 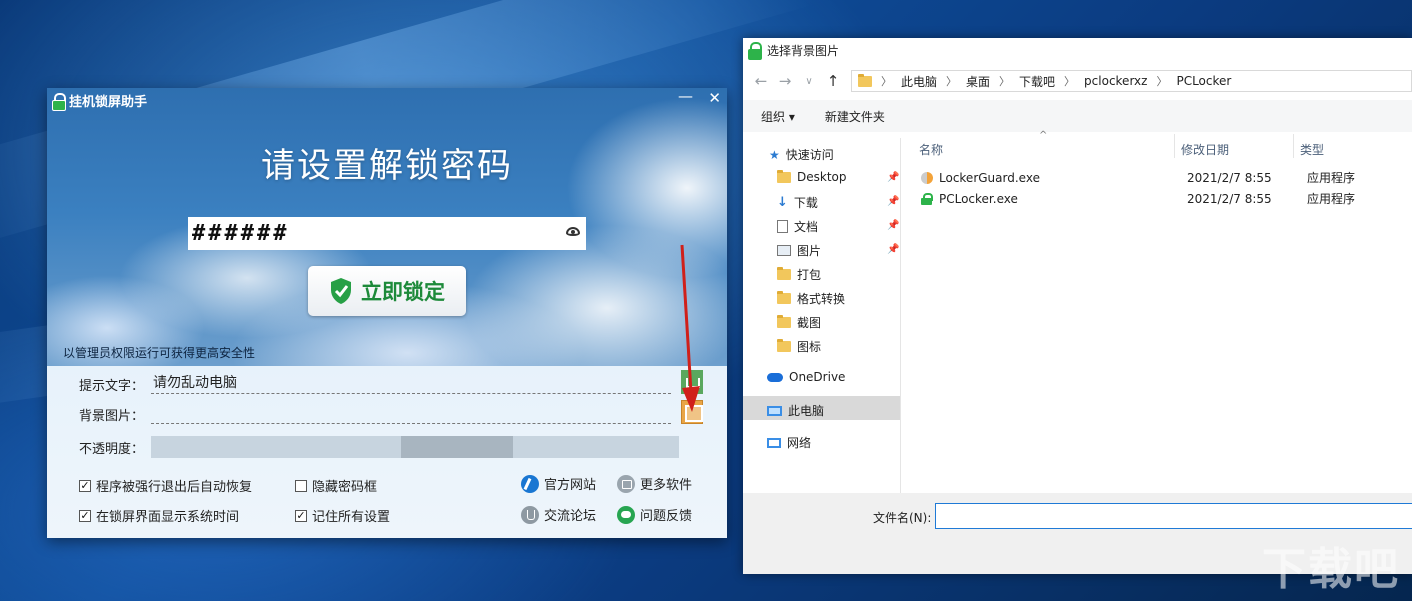 I want to click on background-label: 背景图片：, so click(x=112, y=416).